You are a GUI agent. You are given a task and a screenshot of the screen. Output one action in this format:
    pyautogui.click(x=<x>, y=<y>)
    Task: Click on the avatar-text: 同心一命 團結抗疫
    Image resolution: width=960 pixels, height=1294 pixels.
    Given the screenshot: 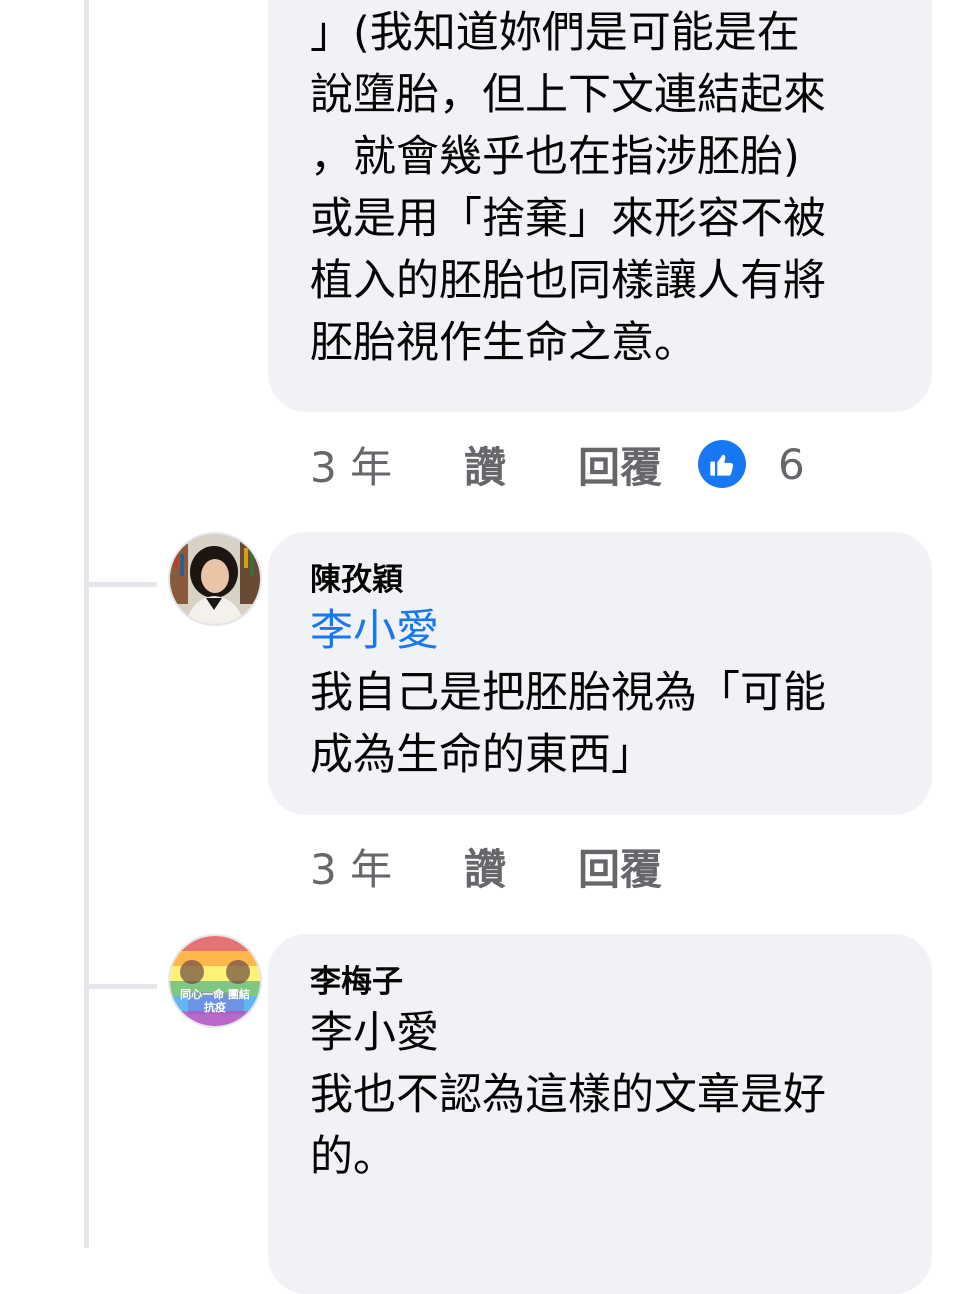 What is the action you would take?
    pyautogui.click(x=215, y=1001)
    